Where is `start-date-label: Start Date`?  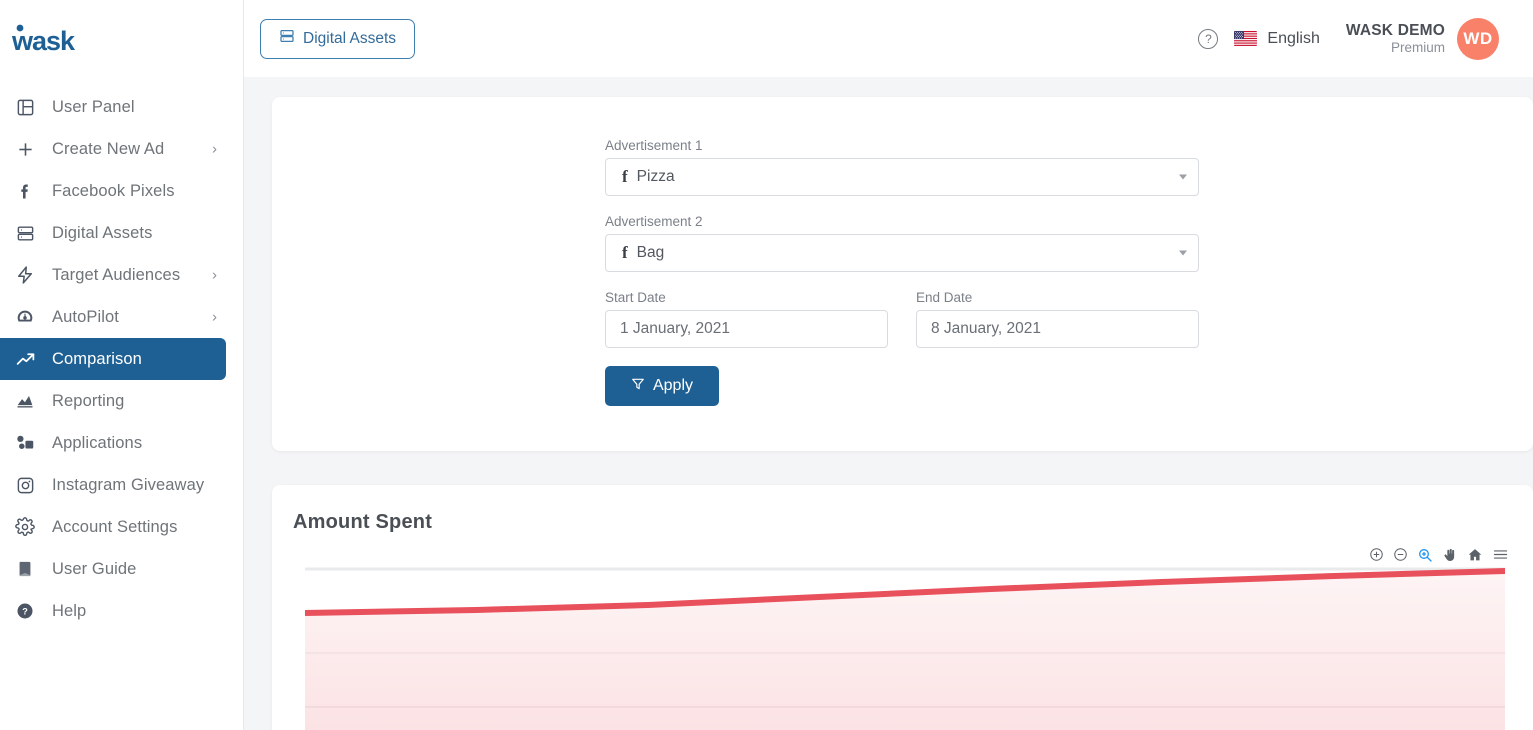
start-date-label: Start Date is located at coordinates (635, 297).